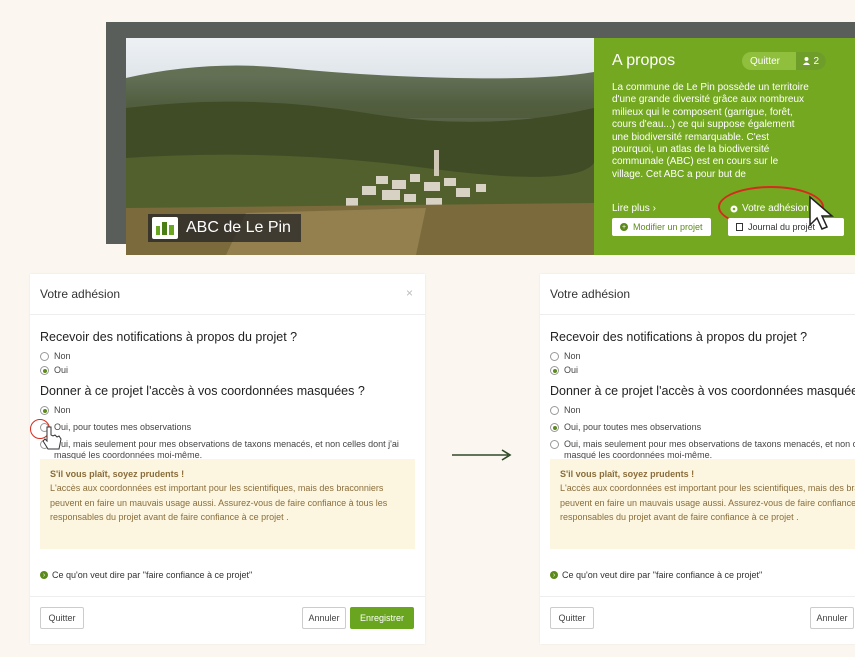  I want to click on save-button: Enregistrer, so click(382, 618).